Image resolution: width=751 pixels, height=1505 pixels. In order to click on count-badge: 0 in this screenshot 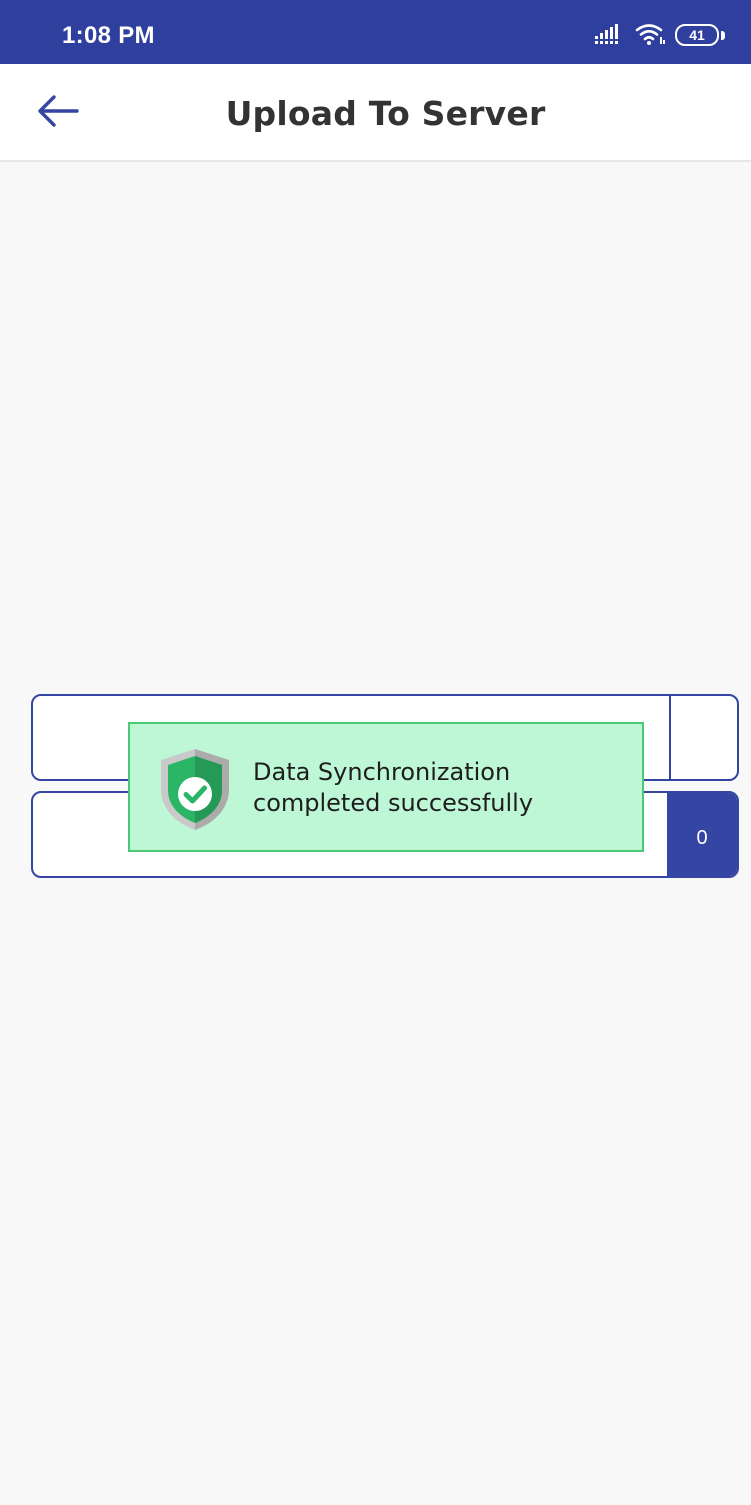, I will do `click(702, 834)`.